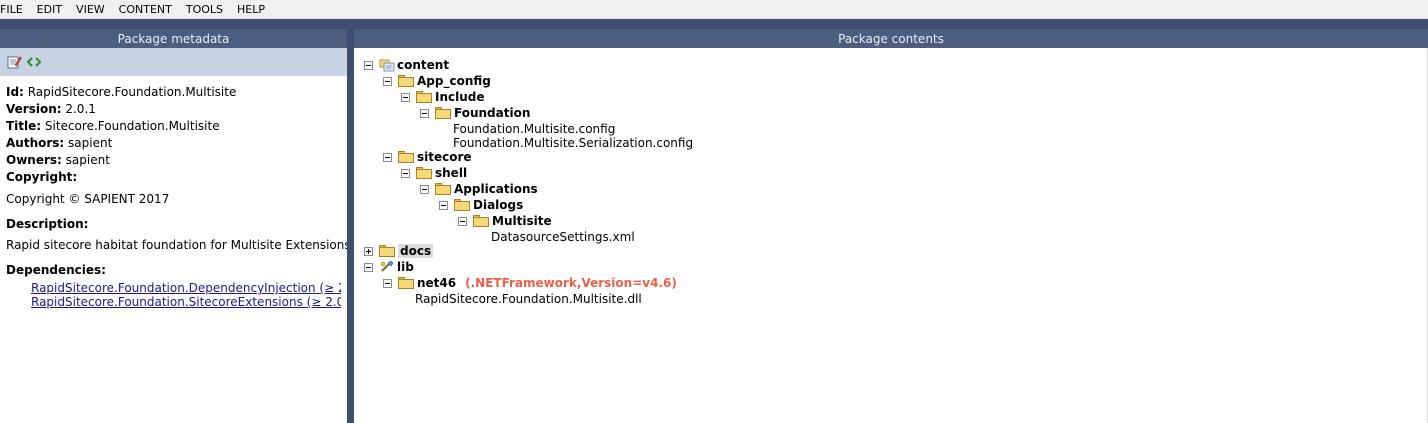  Describe the element at coordinates (173, 109) in the screenshot. I see `version-row: Version: 2.0.1` at that location.